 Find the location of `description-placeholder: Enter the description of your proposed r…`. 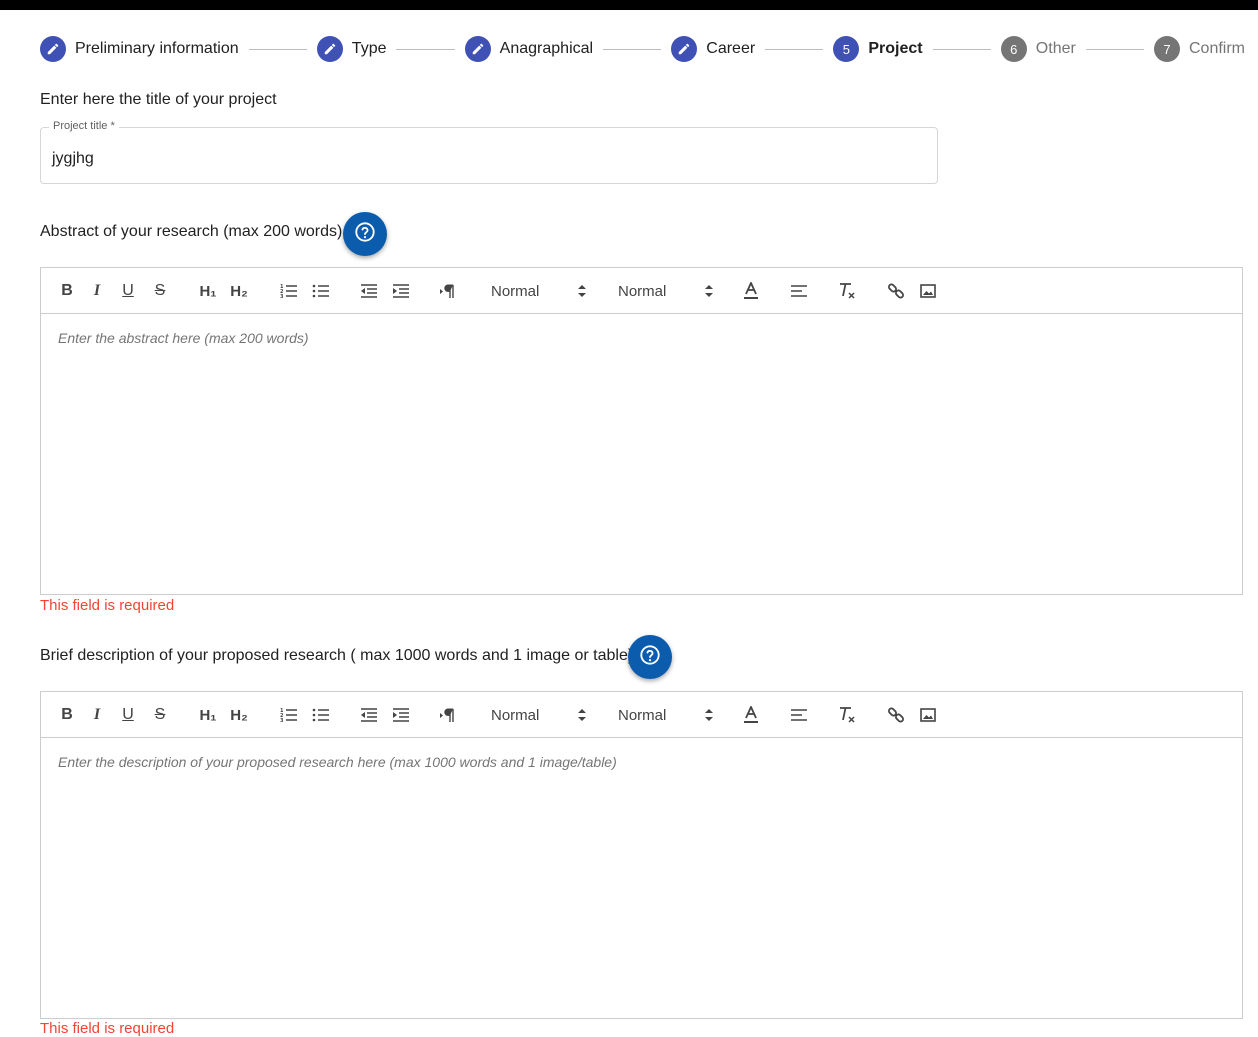

description-placeholder: Enter the description of your proposed r… is located at coordinates (337, 762).